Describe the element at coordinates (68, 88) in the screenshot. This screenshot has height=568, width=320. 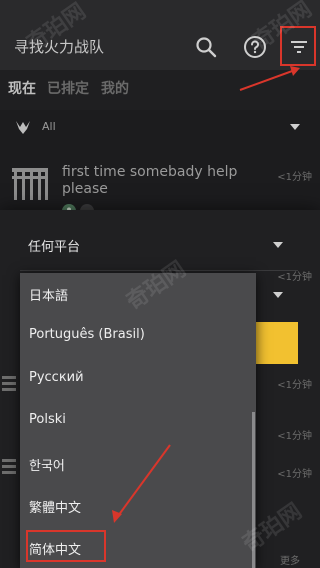
I see `tab-scheduled: 已排定` at that location.